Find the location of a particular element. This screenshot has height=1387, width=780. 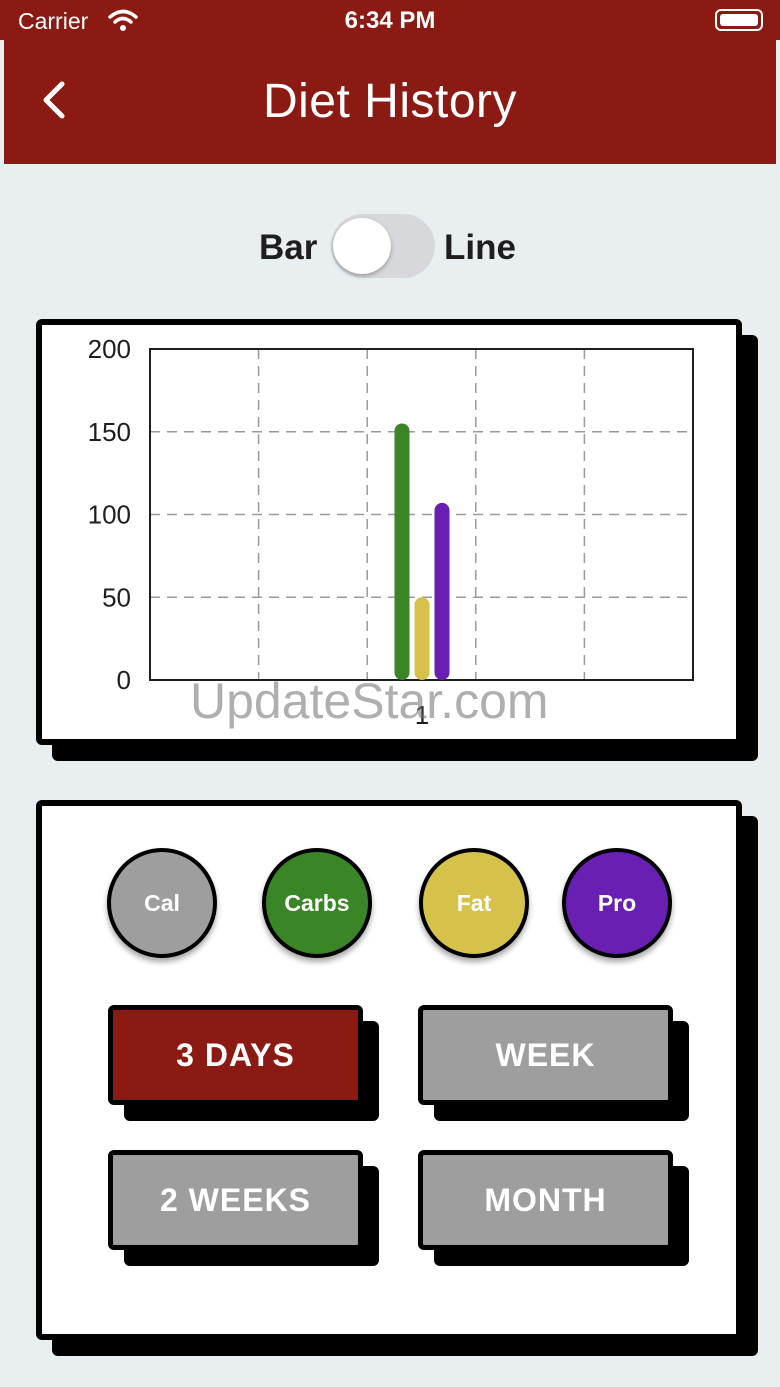

range-button-label: WEEK is located at coordinates (545, 1054).